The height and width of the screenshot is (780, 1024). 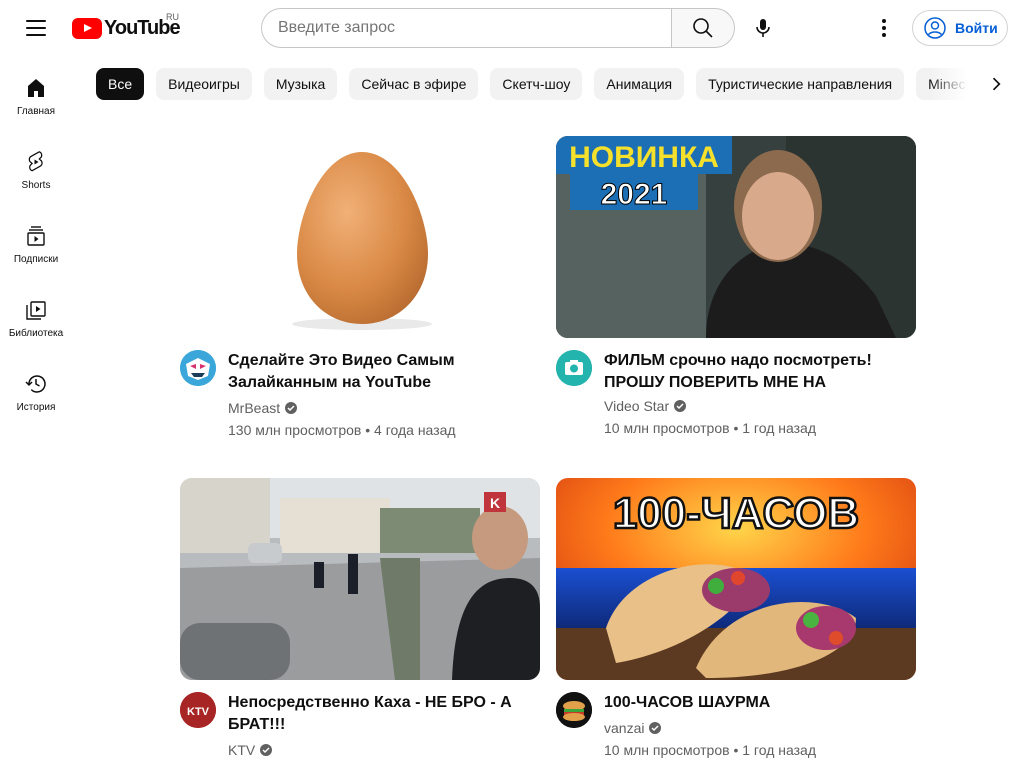 I want to click on chip-all: Все, so click(x=120, y=84).